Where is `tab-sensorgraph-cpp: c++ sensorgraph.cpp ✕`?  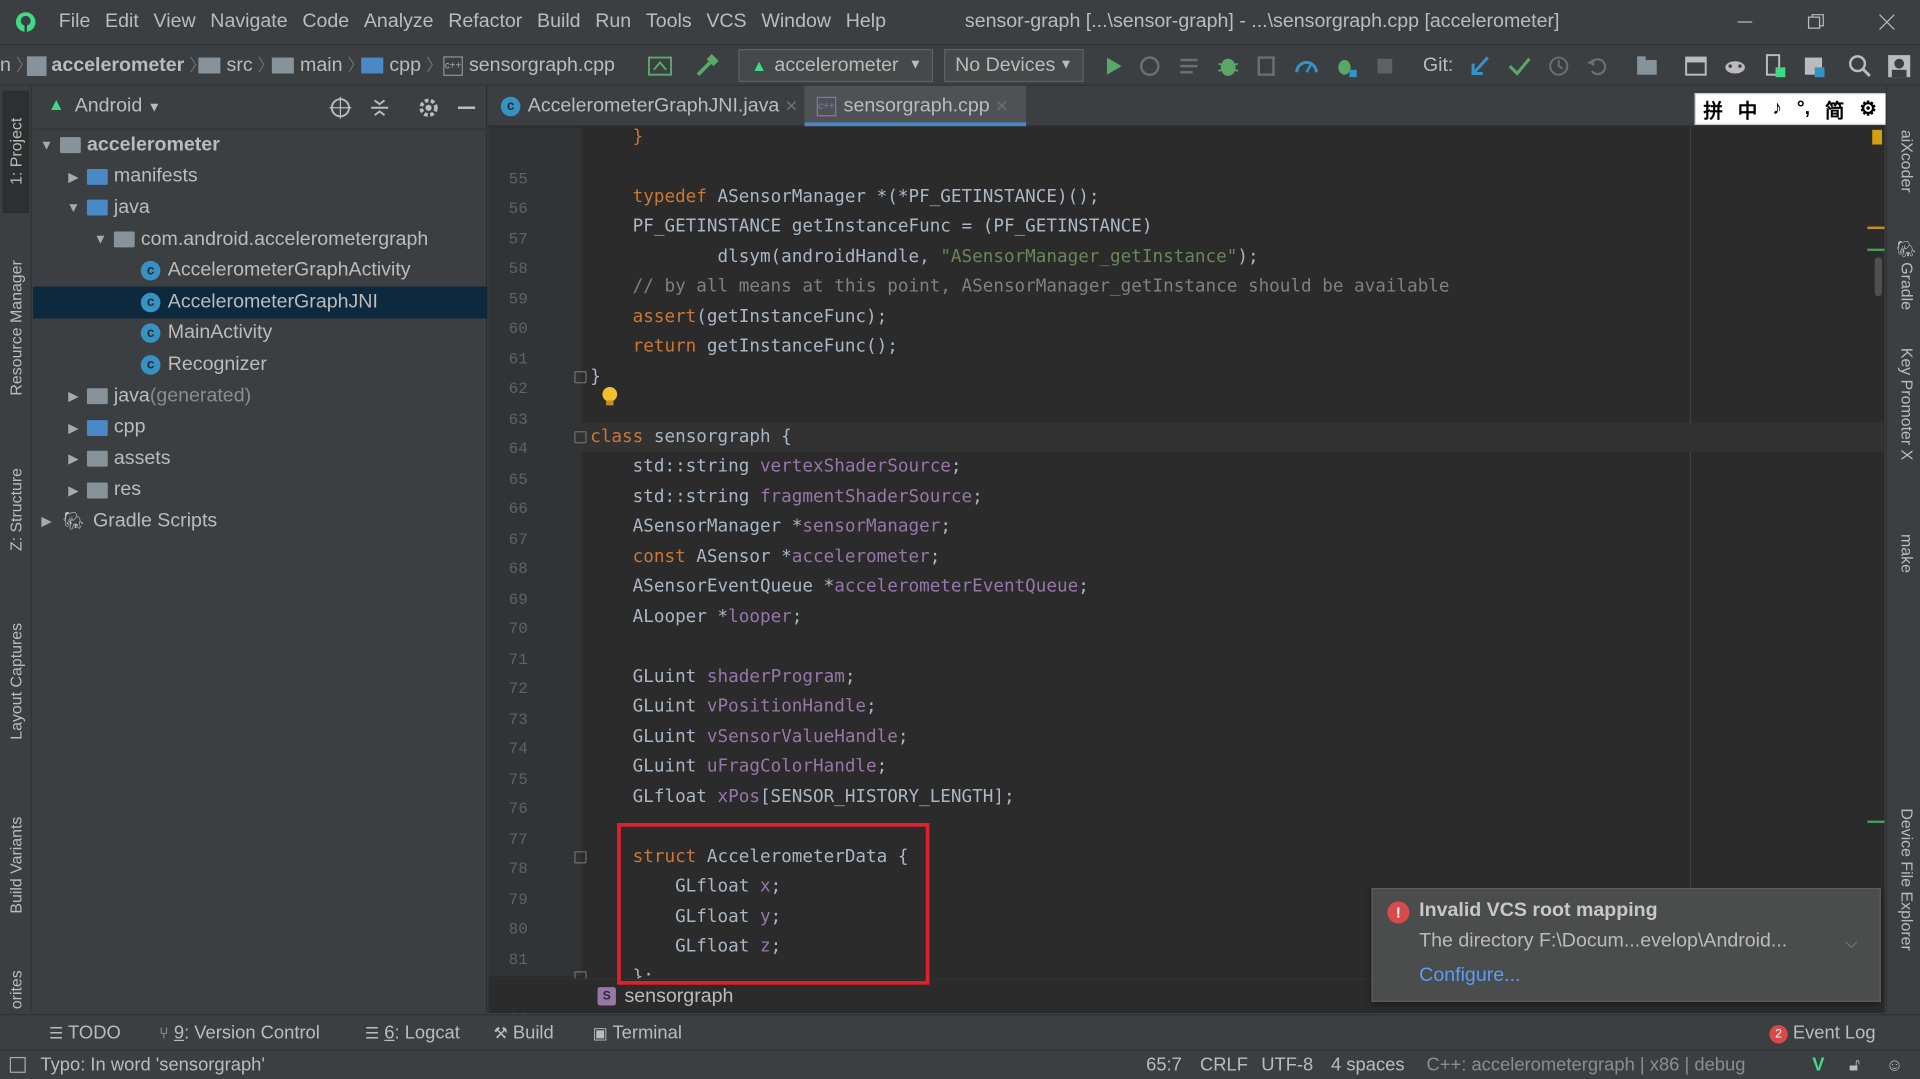 tab-sensorgraph-cpp: c++ sensorgraph.cpp ✕ is located at coordinates (915, 106).